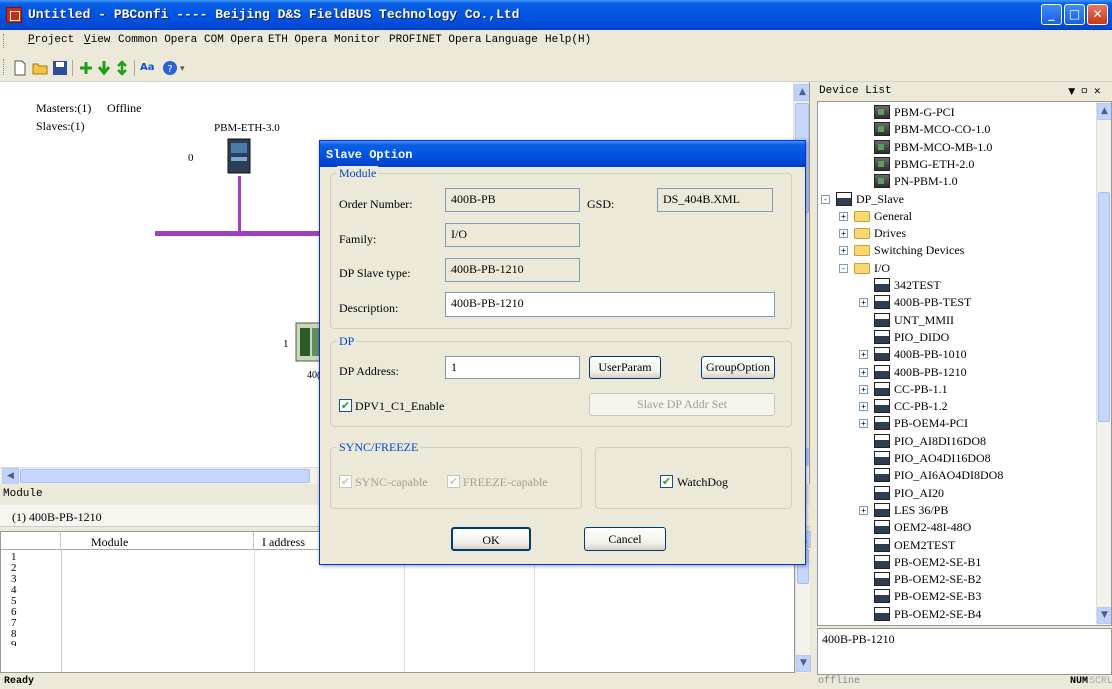  I want to click on scroll-thumb, so click(1104, 307).